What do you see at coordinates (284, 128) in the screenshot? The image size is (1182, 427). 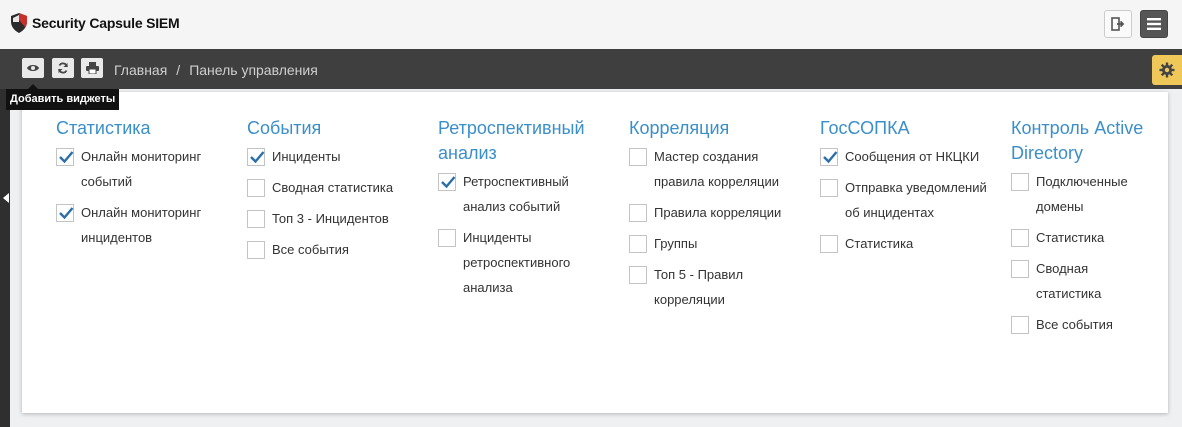 I see `widget-group-title: События` at bounding box center [284, 128].